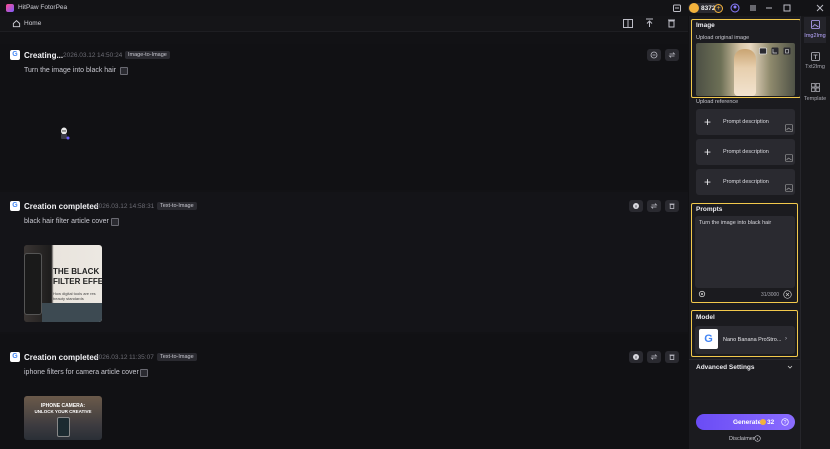  I want to click on result-thumbnail: IPHONE CAMERA: UNLOCK YOUR CREATIVE, so click(63, 418).